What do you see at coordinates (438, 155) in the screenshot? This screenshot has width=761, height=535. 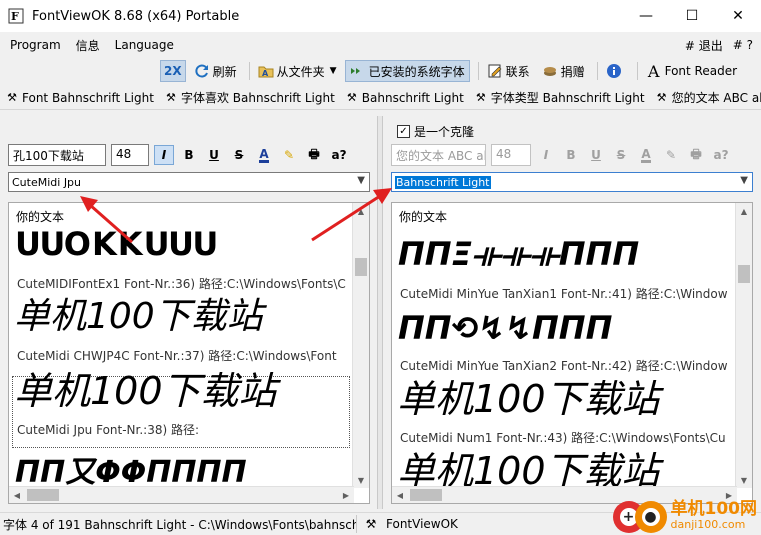 I see `text-input: 您的文本 ABC abc` at bounding box center [438, 155].